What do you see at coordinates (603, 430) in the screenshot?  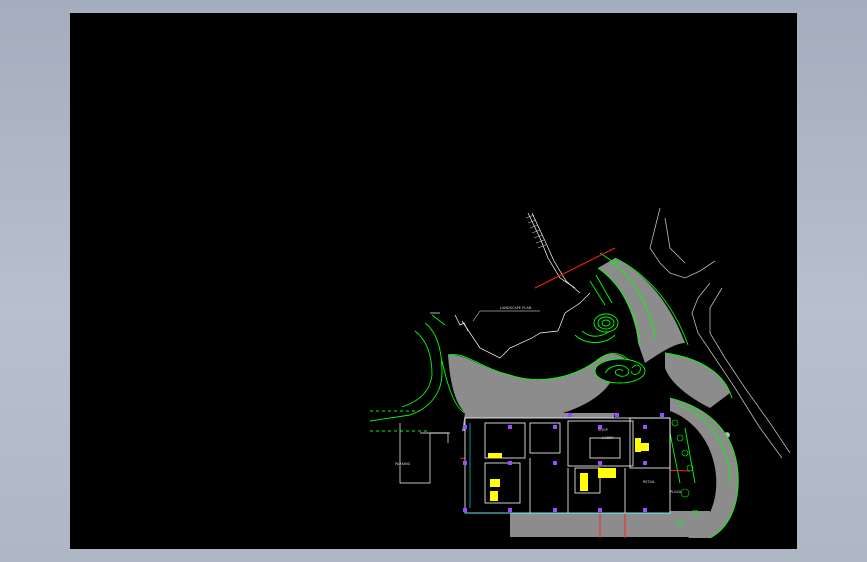 I see `room-label-shop: SHOP` at bounding box center [603, 430].